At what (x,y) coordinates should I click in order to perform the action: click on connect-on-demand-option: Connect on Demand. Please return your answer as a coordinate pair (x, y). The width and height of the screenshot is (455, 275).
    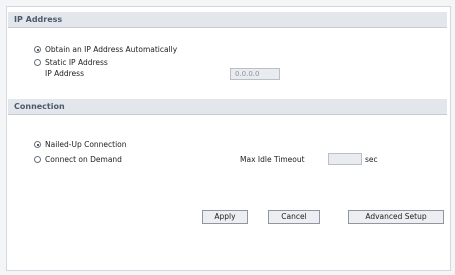
    Looking at the image, I should click on (78, 159).